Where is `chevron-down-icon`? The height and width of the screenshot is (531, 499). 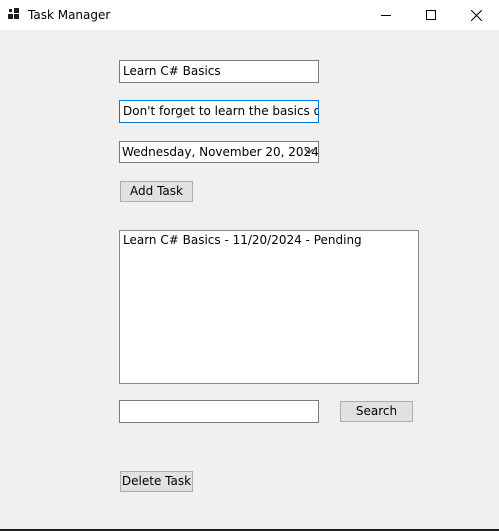 chevron-down-icon is located at coordinates (309, 151).